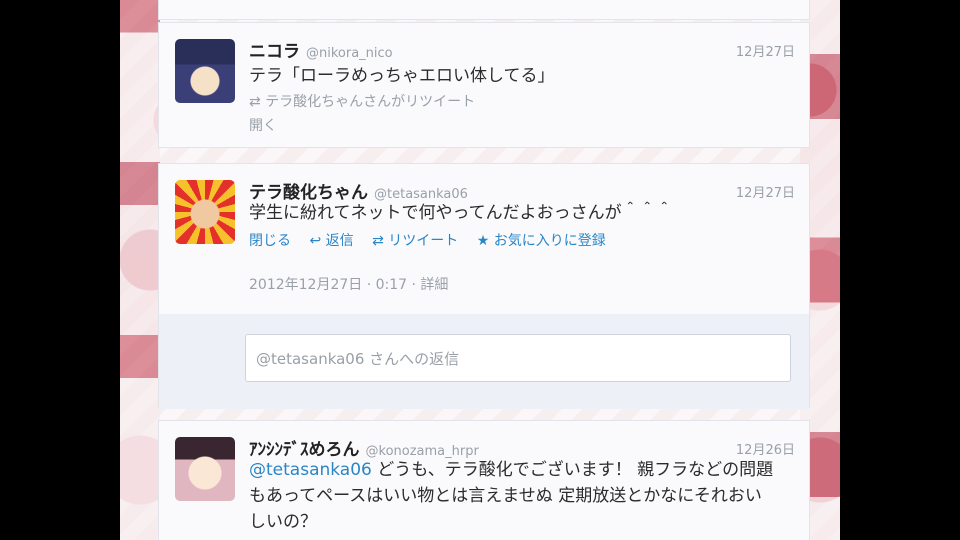 This screenshot has width=960, height=540. I want to click on retweeted-by-text: テラ酸化ちゃんさんがリツイート, so click(370, 102).